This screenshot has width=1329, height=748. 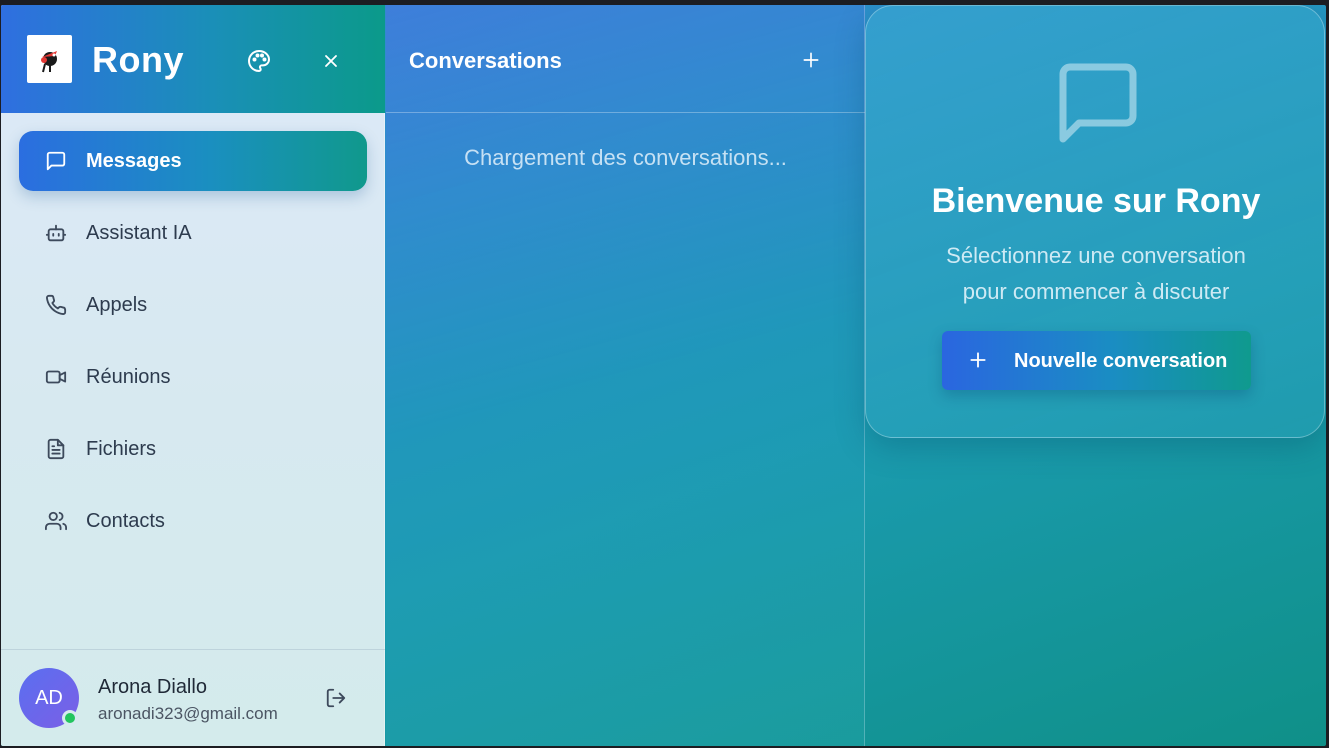 I want to click on sidebar-item-label: Fichiers, so click(x=121, y=449).